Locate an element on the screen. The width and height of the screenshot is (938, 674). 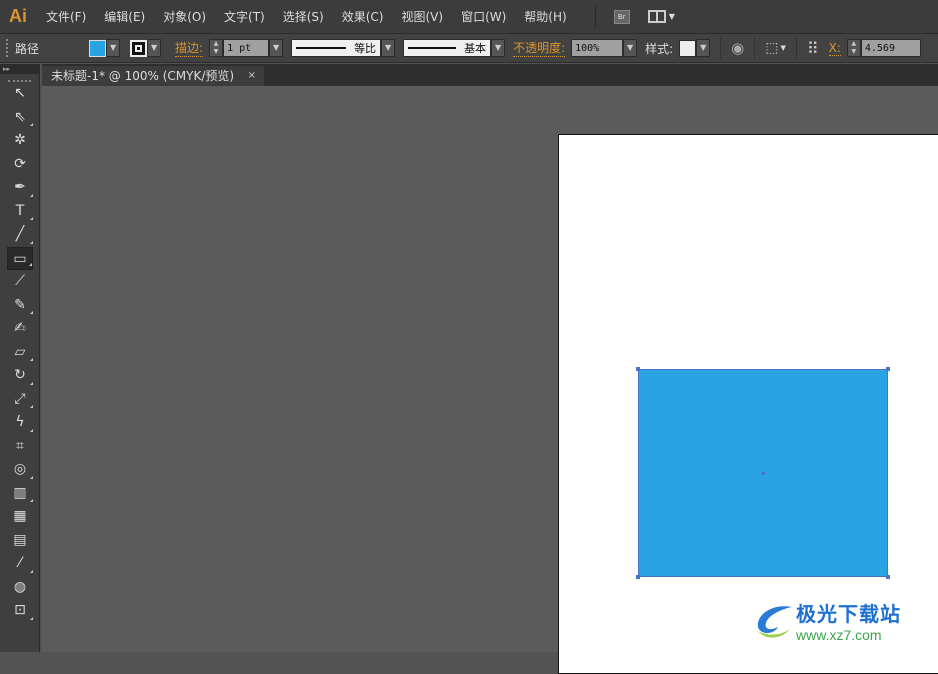
profile-label: 等比 is located at coordinates (365, 48).